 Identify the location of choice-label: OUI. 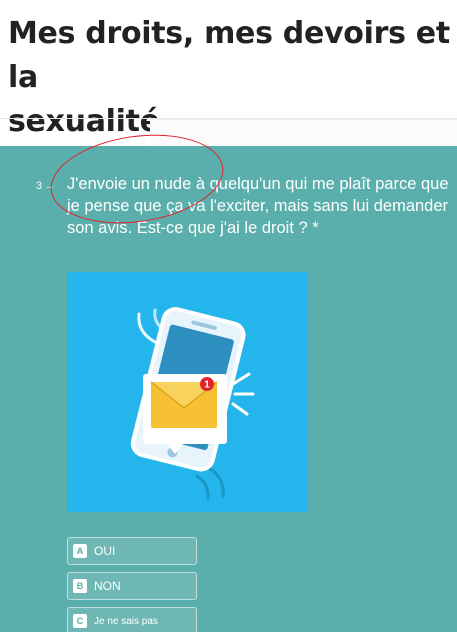
(105, 551).